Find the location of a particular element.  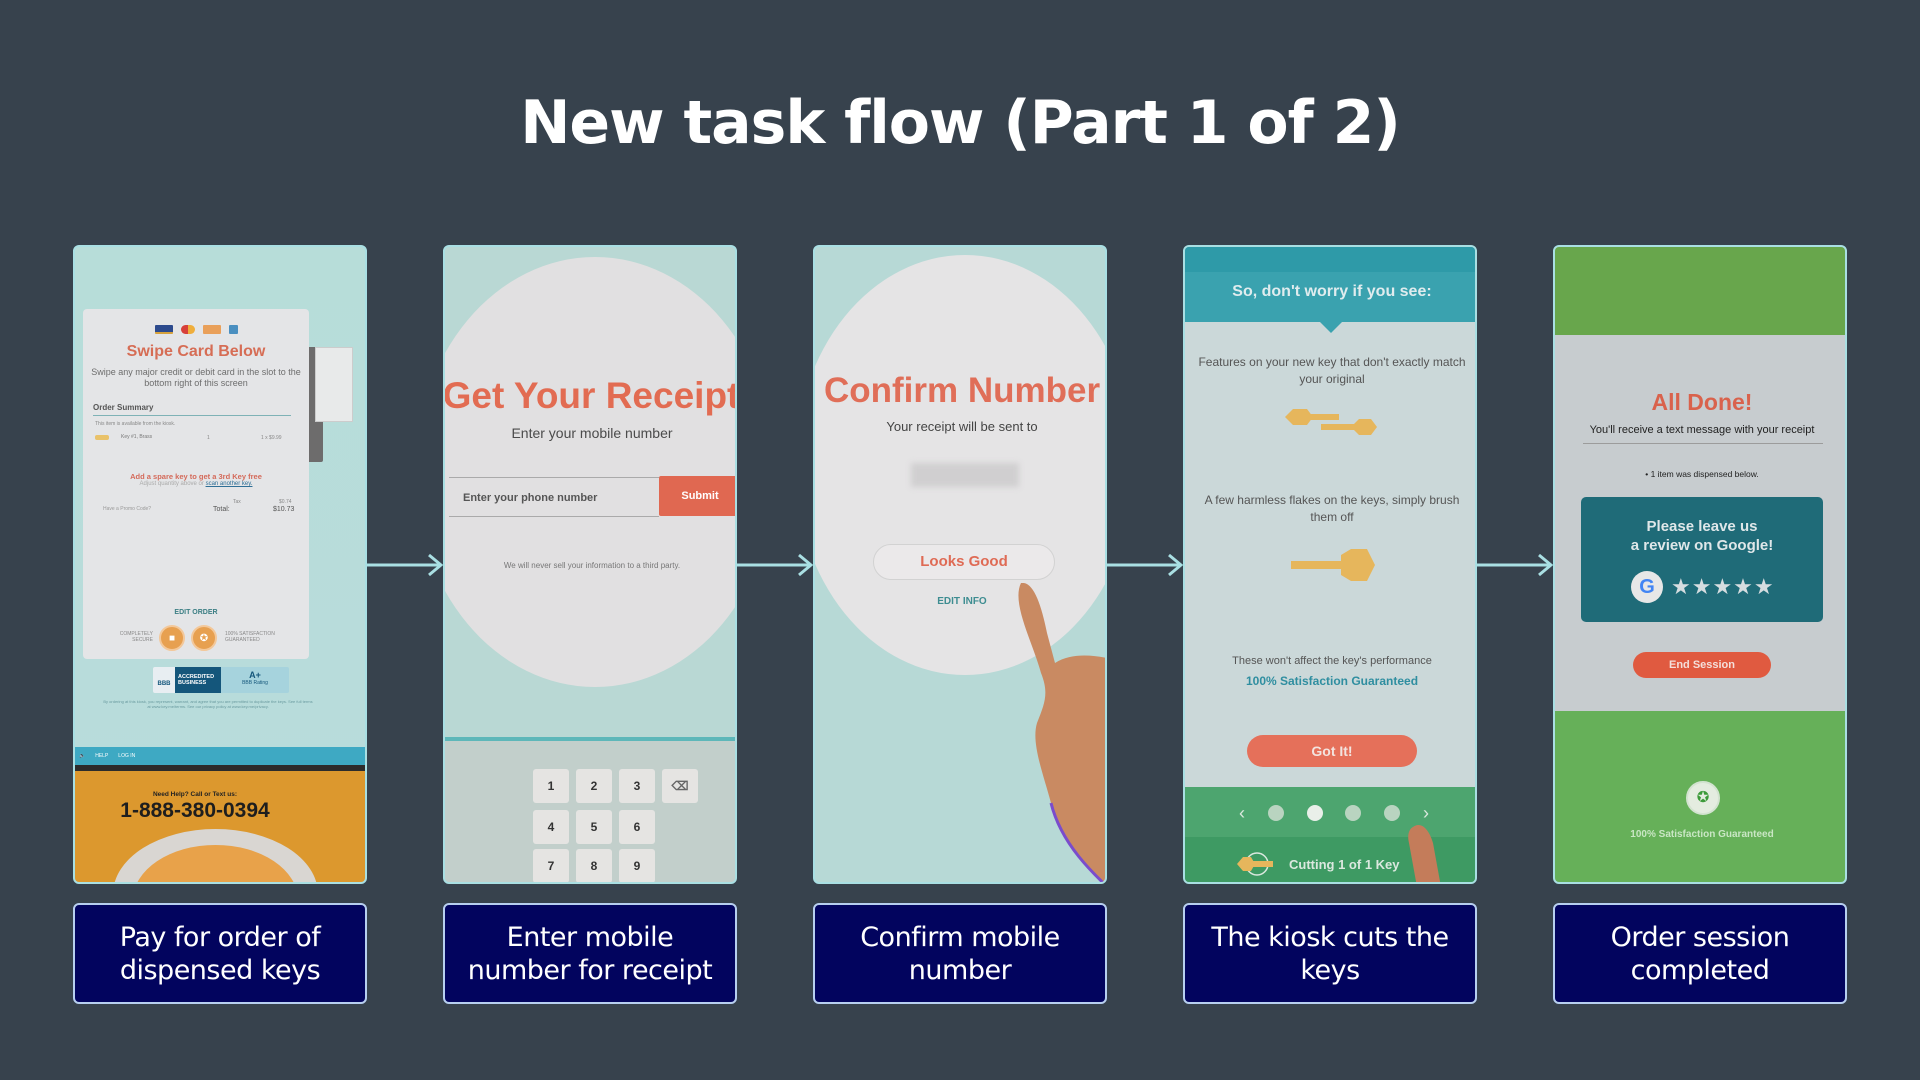

review-line-2: a review on Google! is located at coordinates (1702, 545).